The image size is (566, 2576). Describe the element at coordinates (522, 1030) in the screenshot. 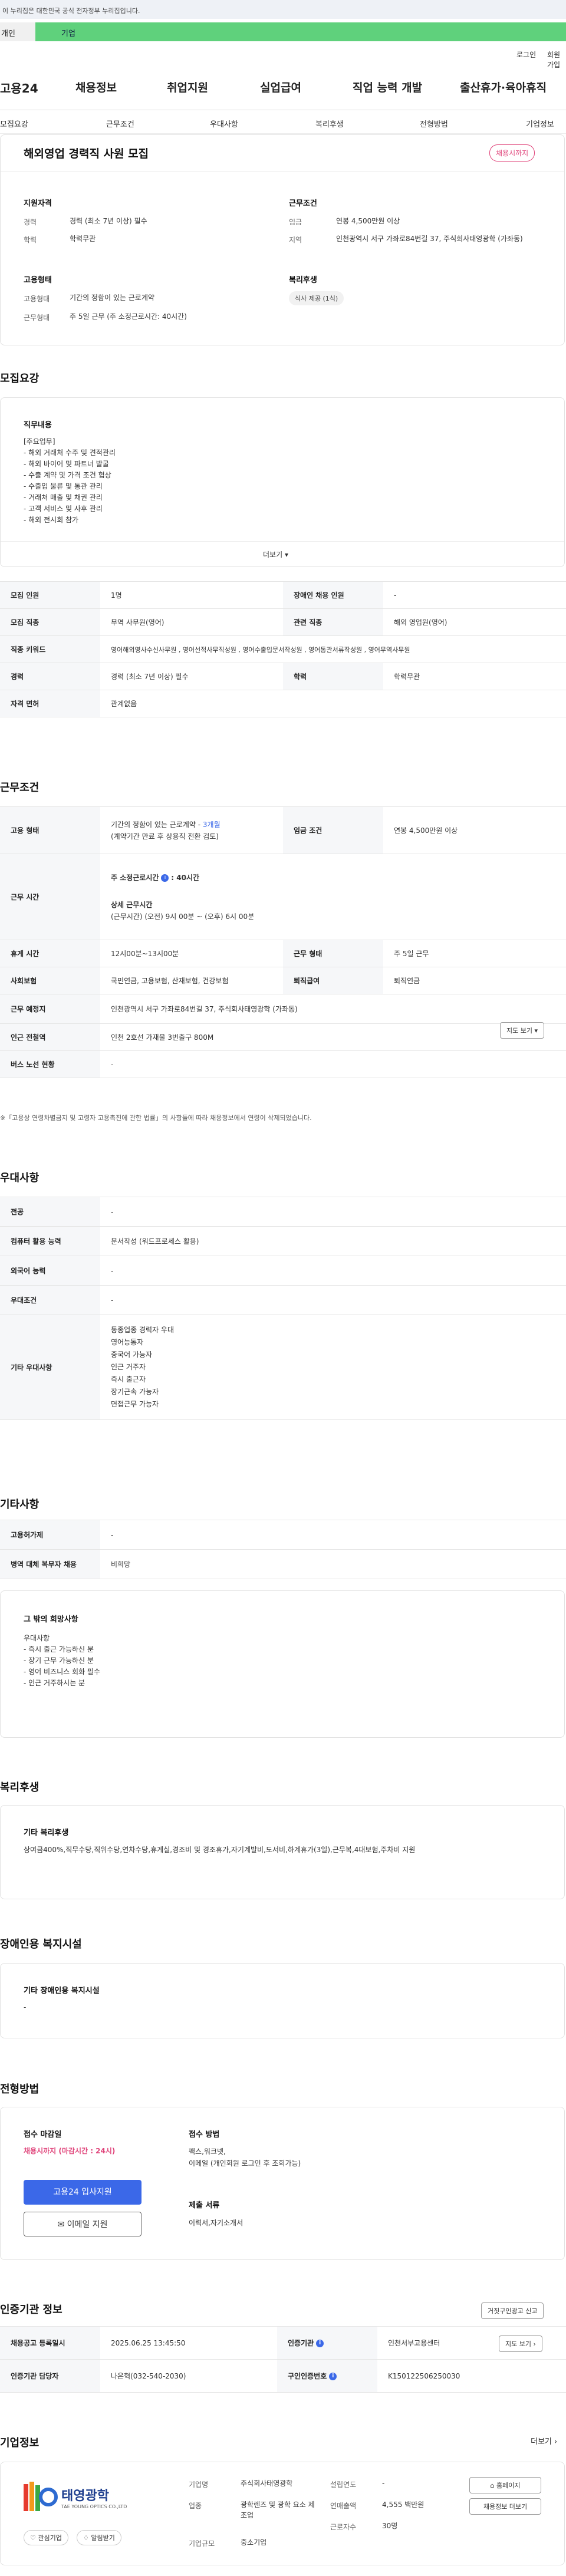

I see `map-button: 지도 보기 ▾` at that location.